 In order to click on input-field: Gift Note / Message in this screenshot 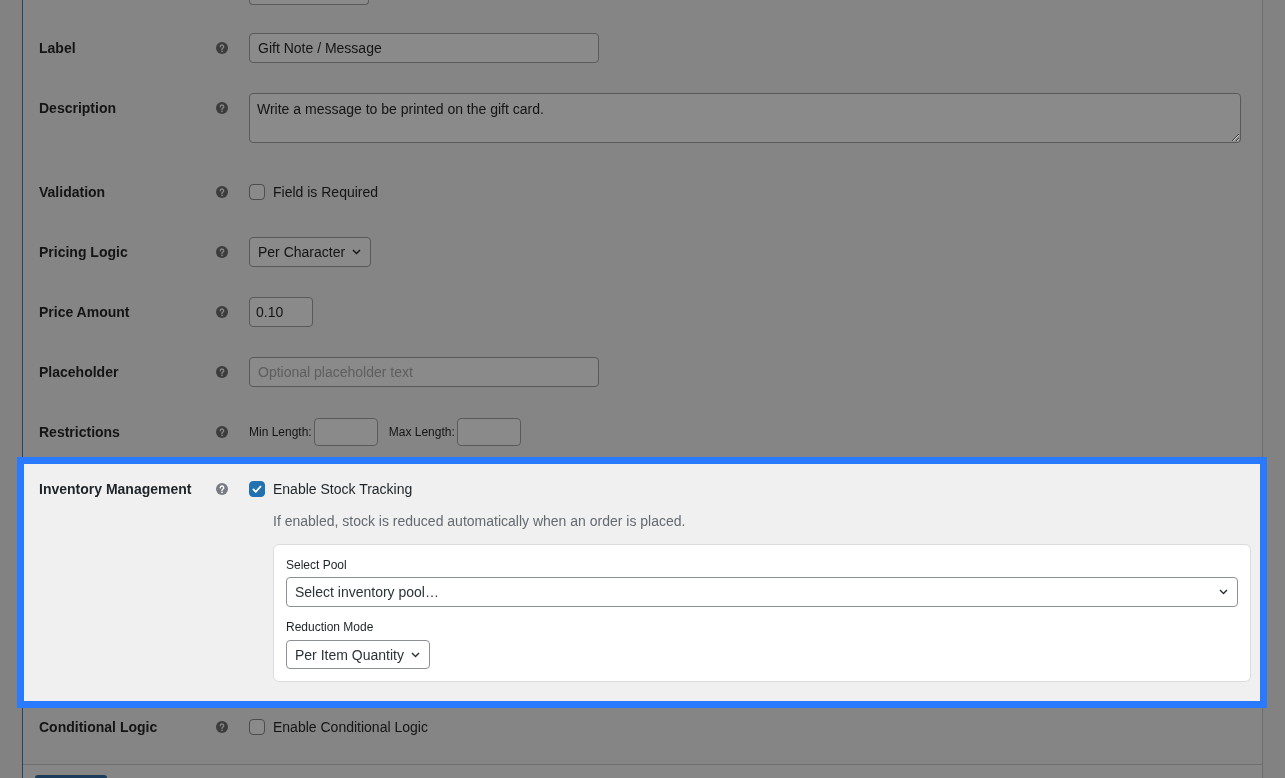, I will do `click(424, 48)`.